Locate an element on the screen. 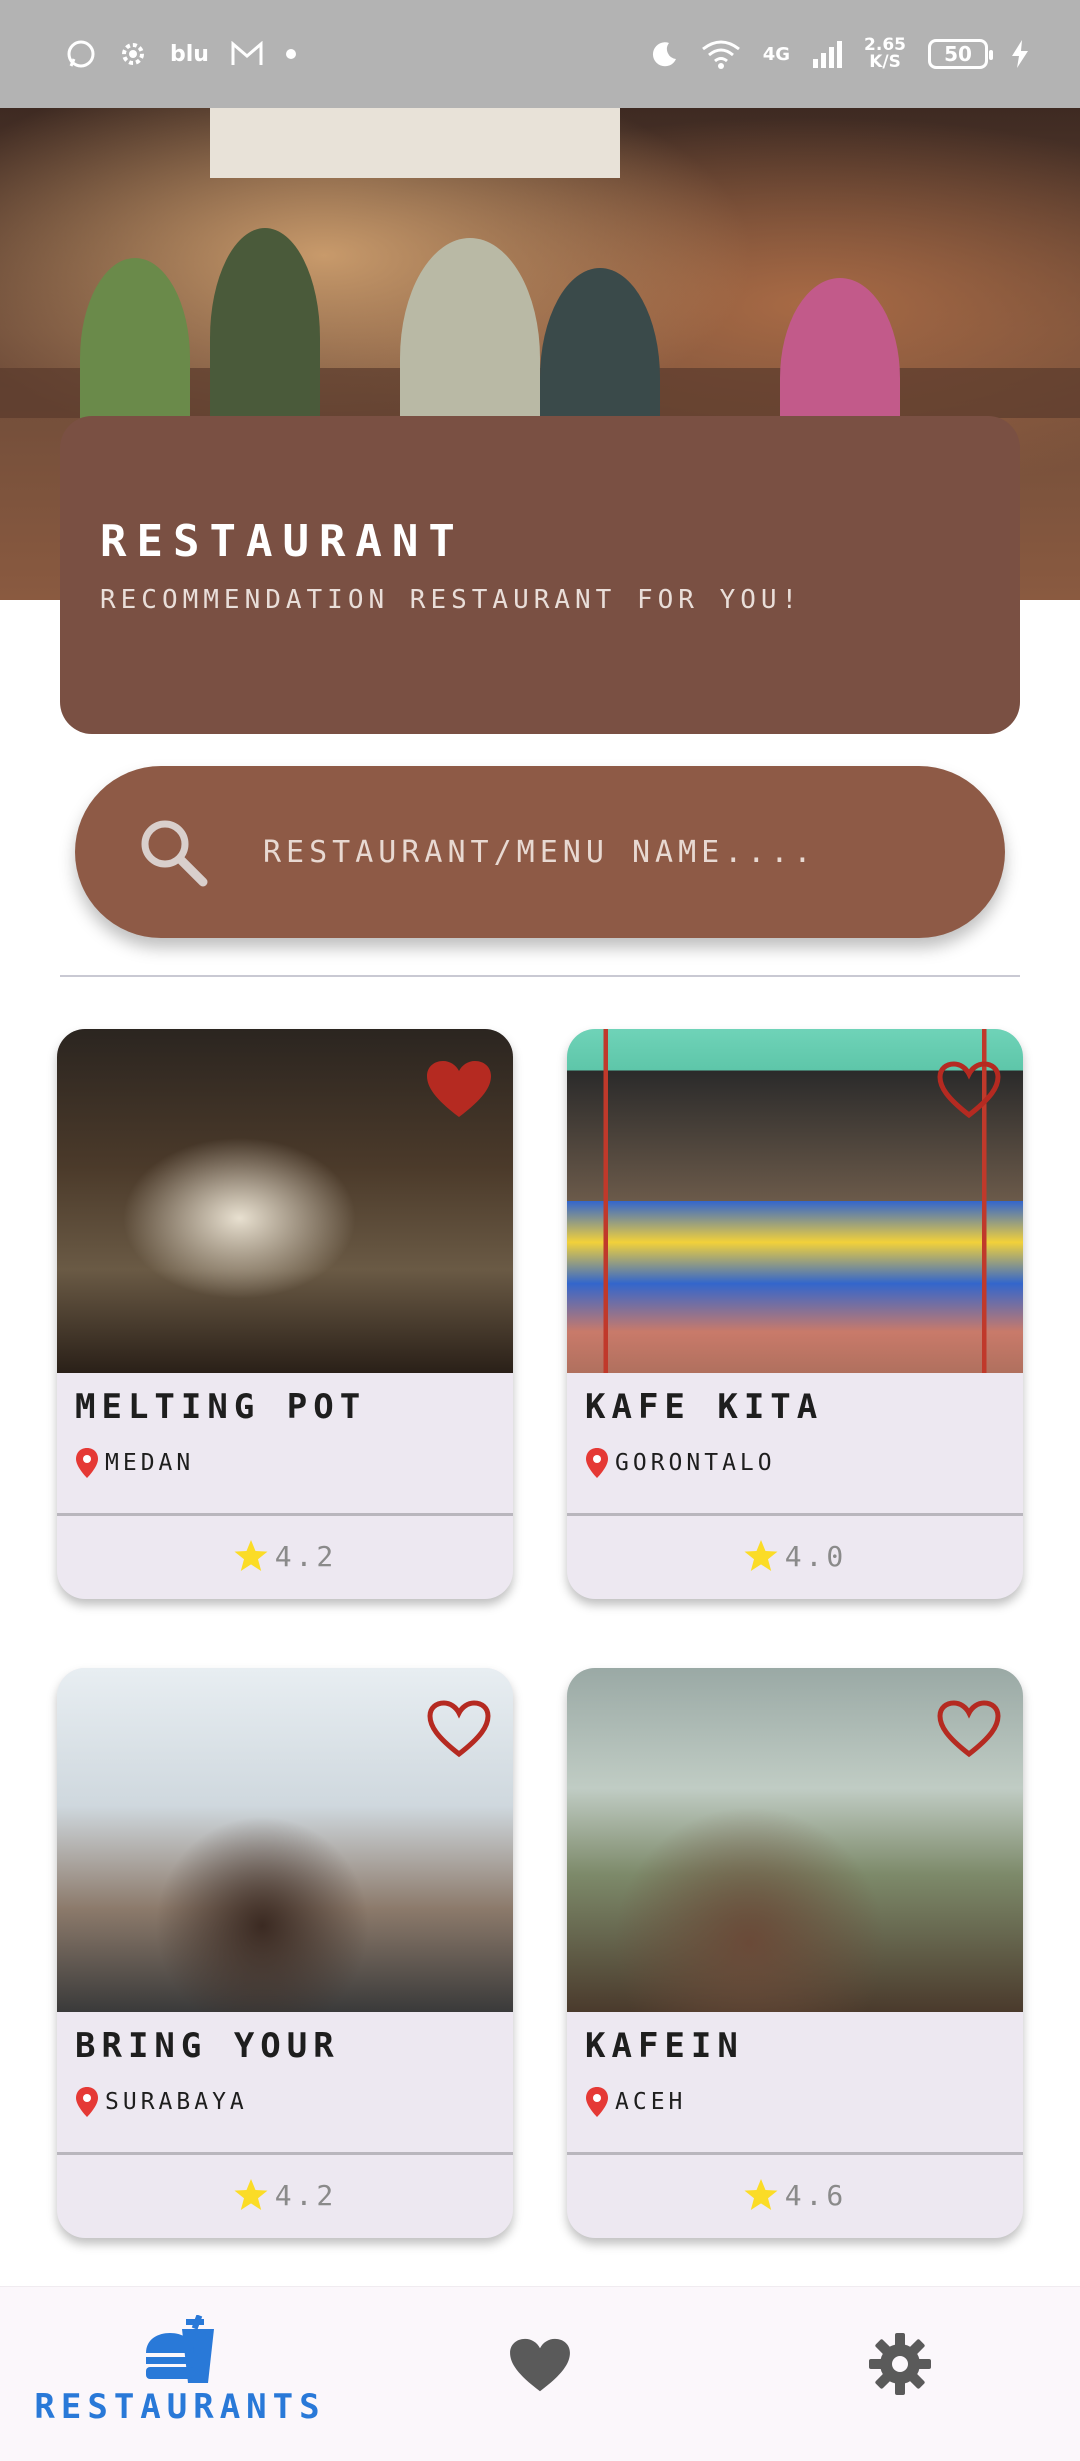 This screenshot has width=1080, height=2461. gmail-icon is located at coordinates (247, 53).